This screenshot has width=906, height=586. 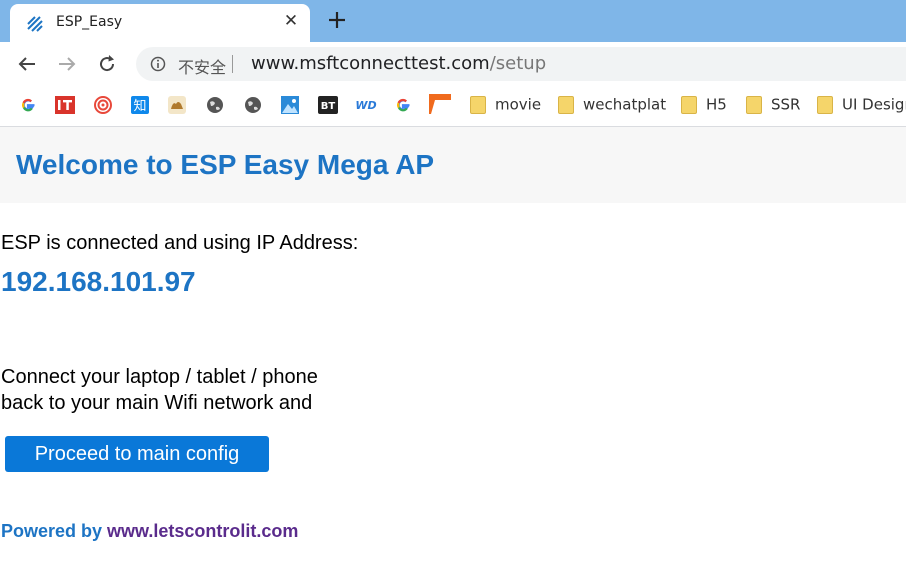 What do you see at coordinates (35, 24) in the screenshot?
I see `favicon-icon` at bounding box center [35, 24].